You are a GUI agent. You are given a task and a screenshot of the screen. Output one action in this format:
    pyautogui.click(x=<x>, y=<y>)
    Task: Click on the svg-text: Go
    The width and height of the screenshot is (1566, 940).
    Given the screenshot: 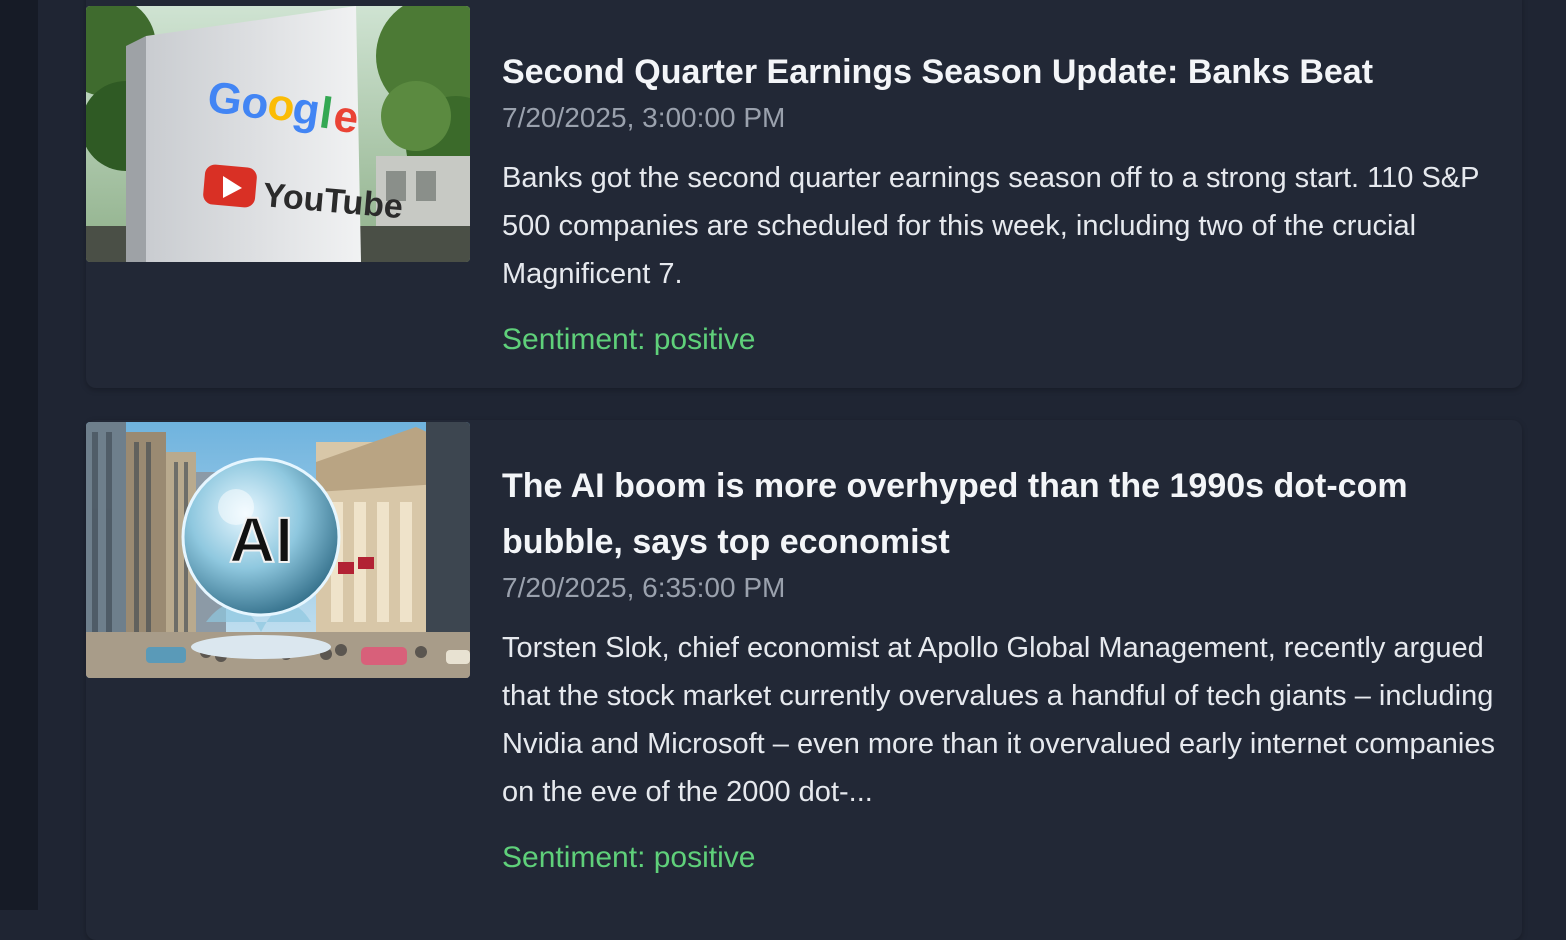 What is the action you would take?
    pyautogui.click(x=238, y=100)
    